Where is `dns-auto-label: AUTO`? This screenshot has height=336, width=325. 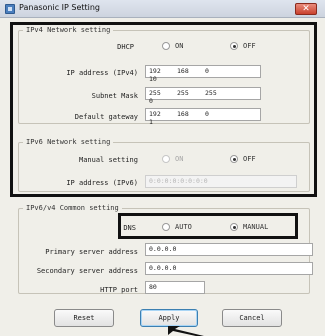
dns-auto-label: AUTO is located at coordinates (183, 227).